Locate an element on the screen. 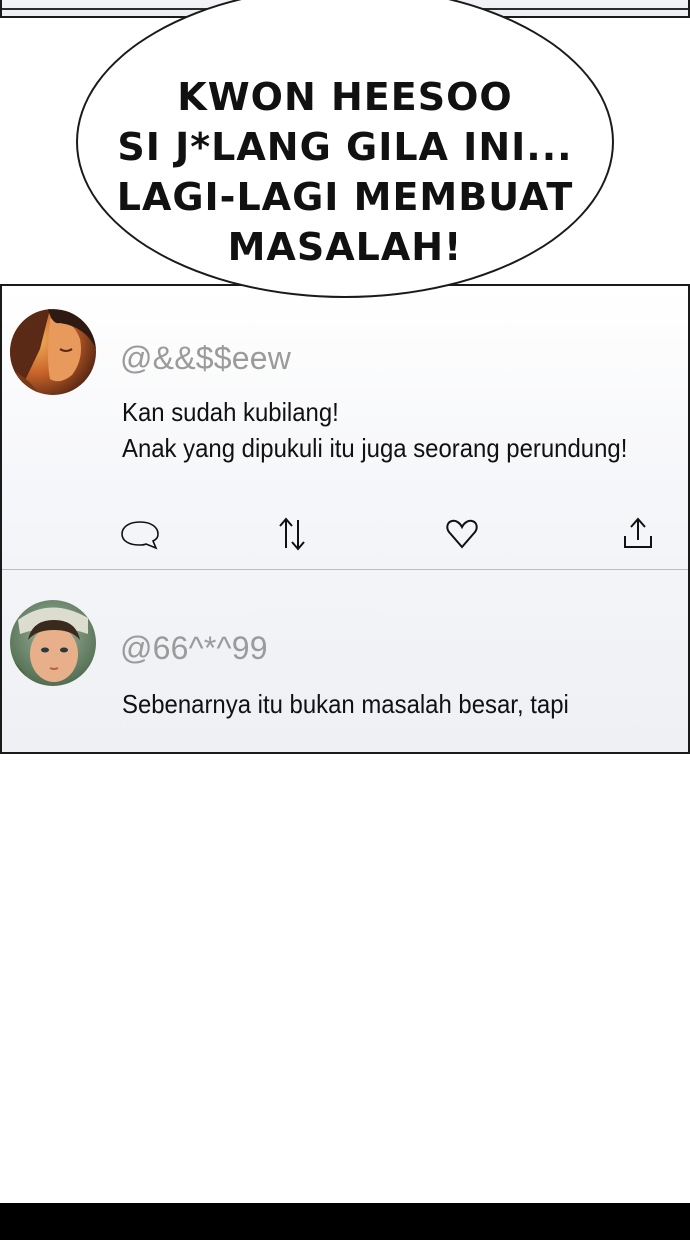 The image size is (690, 1240). share-icon is located at coordinates (638, 532).